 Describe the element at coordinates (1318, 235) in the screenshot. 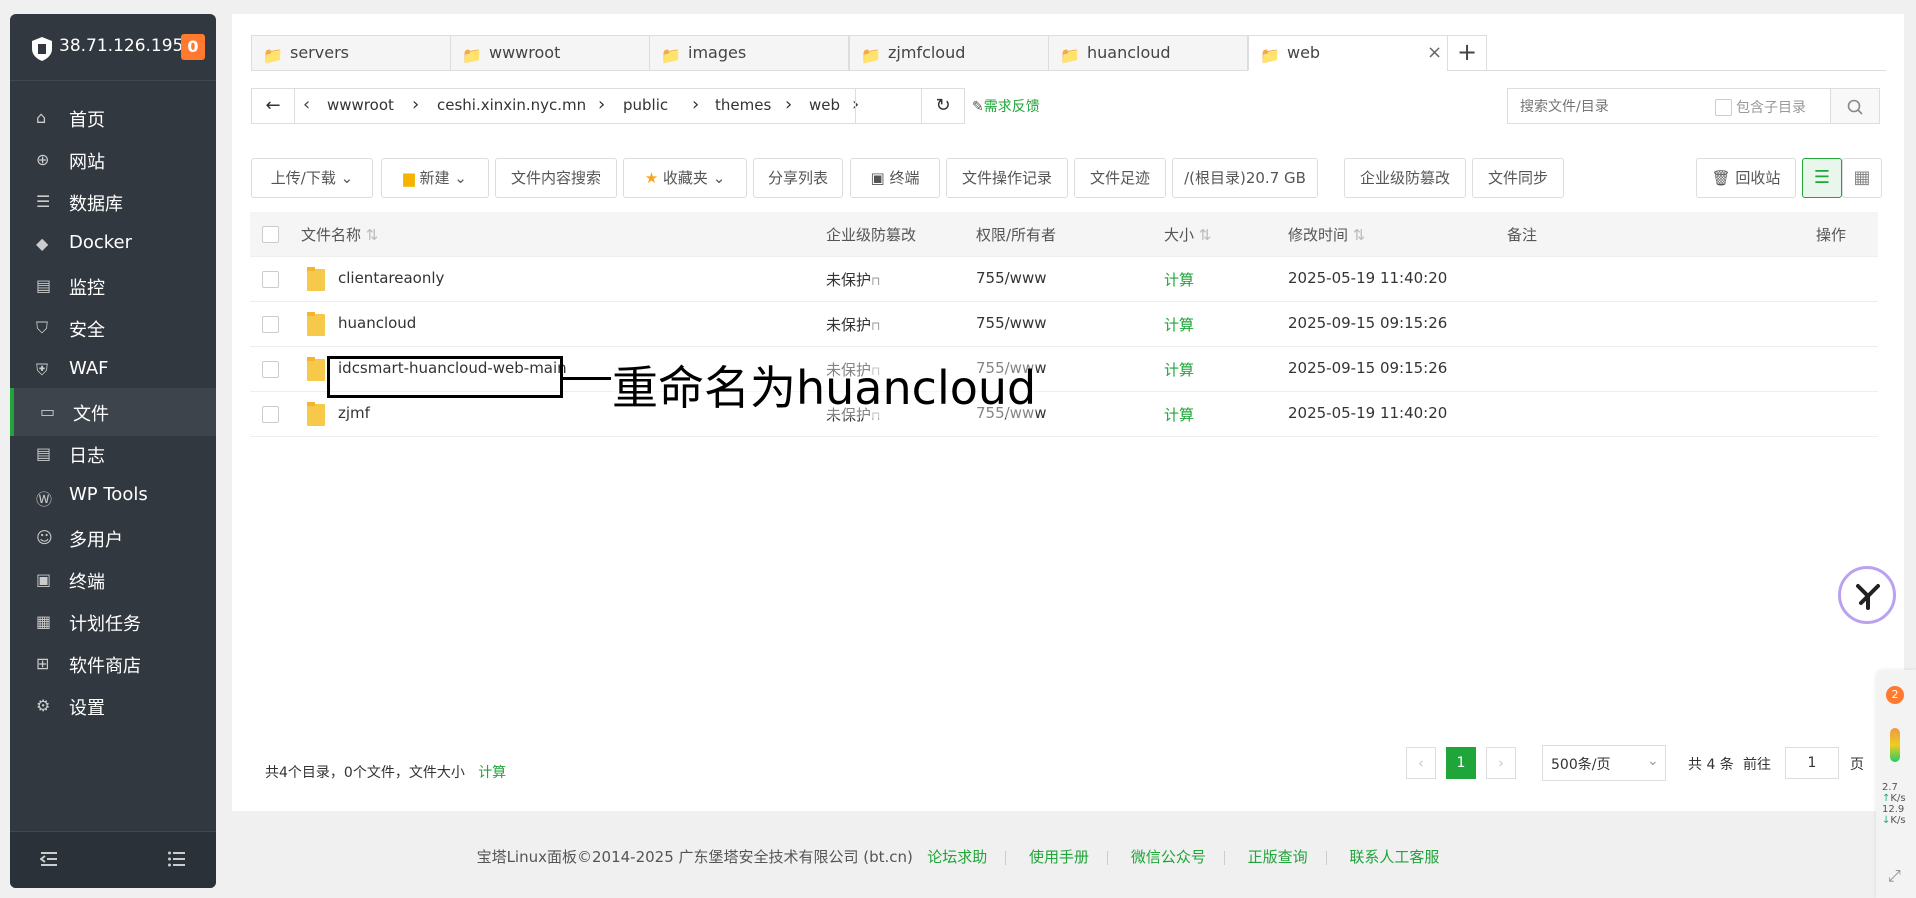

I see `col-label: 修改时间` at that location.